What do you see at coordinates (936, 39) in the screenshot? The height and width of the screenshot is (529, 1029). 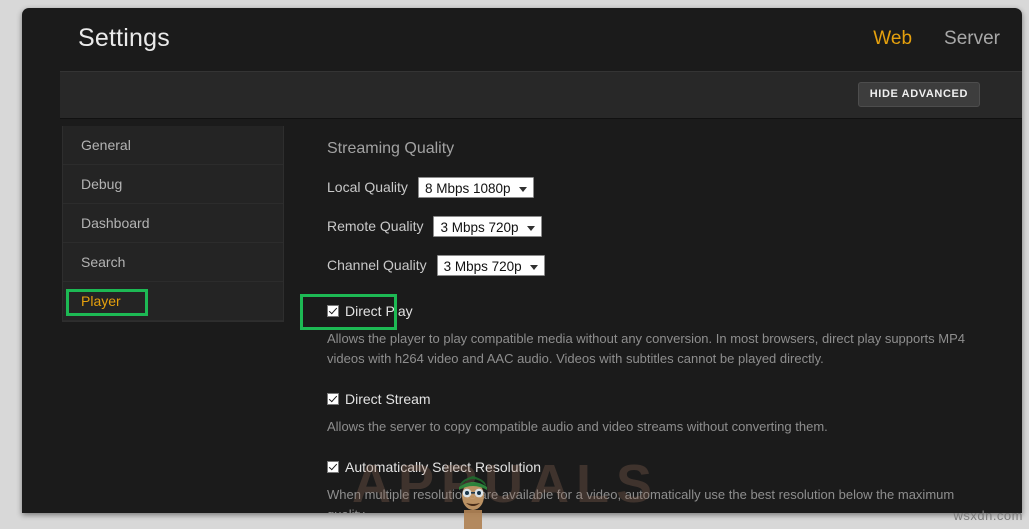 I see `header-tab-group: Web Server` at bounding box center [936, 39].